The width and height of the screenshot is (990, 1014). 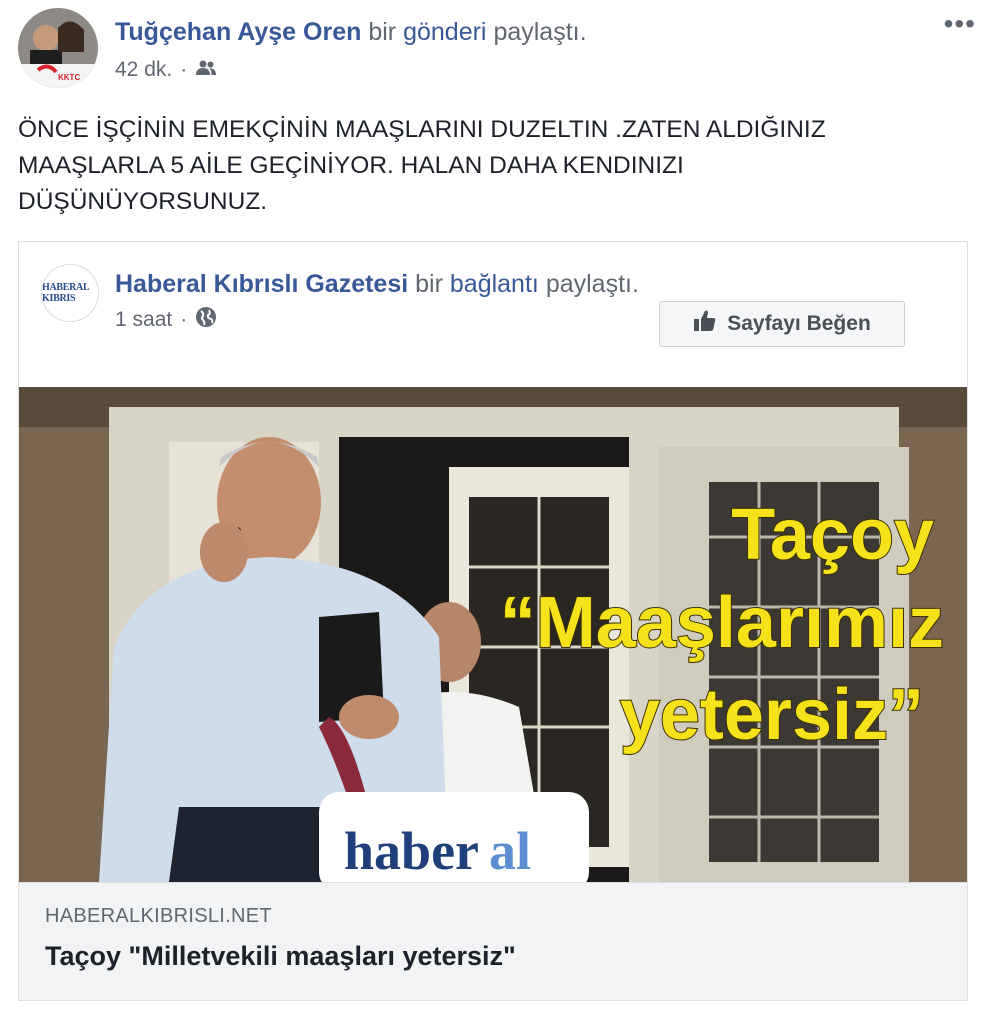 What do you see at coordinates (382, 32) in the screenshot?
I see `action-prefix: bir` at bounding box center [382, 32].